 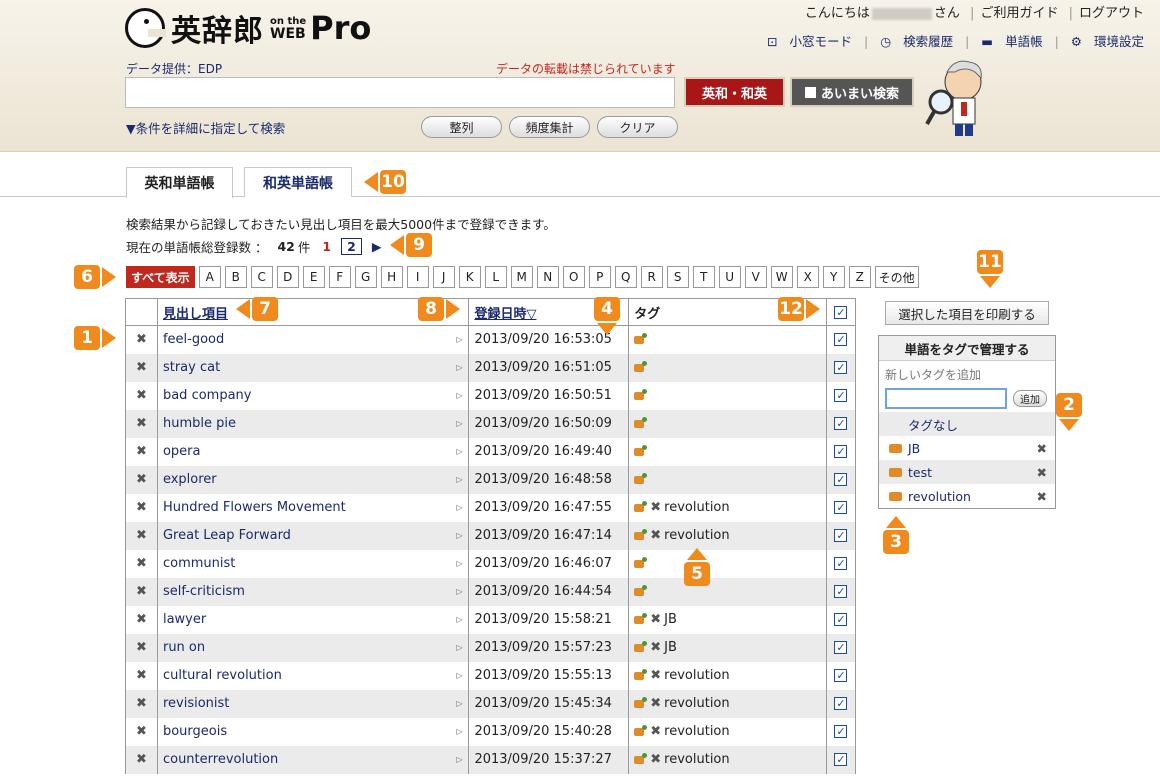 I want to click on letter-s: S, so click(x=677, y=277).